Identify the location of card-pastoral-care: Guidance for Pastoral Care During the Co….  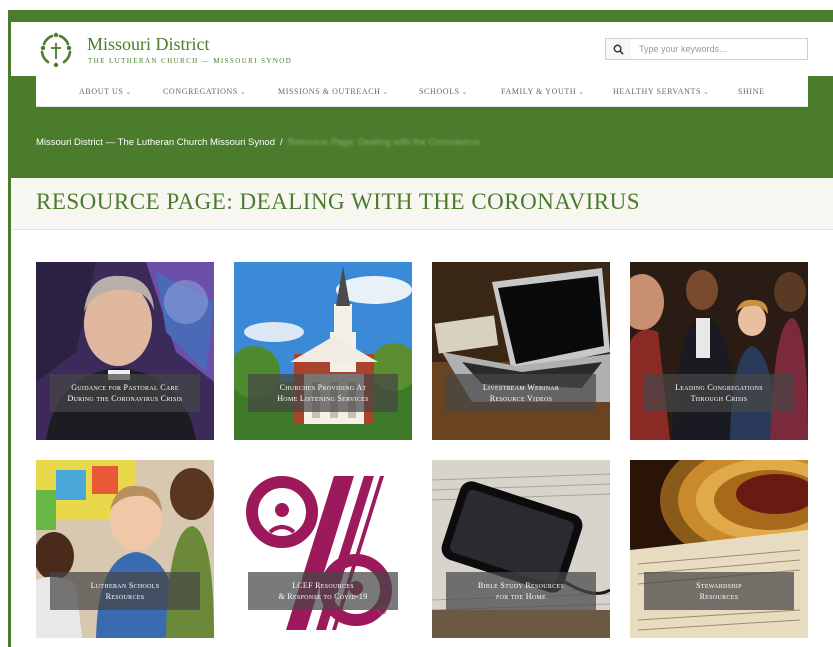
(125, 351).